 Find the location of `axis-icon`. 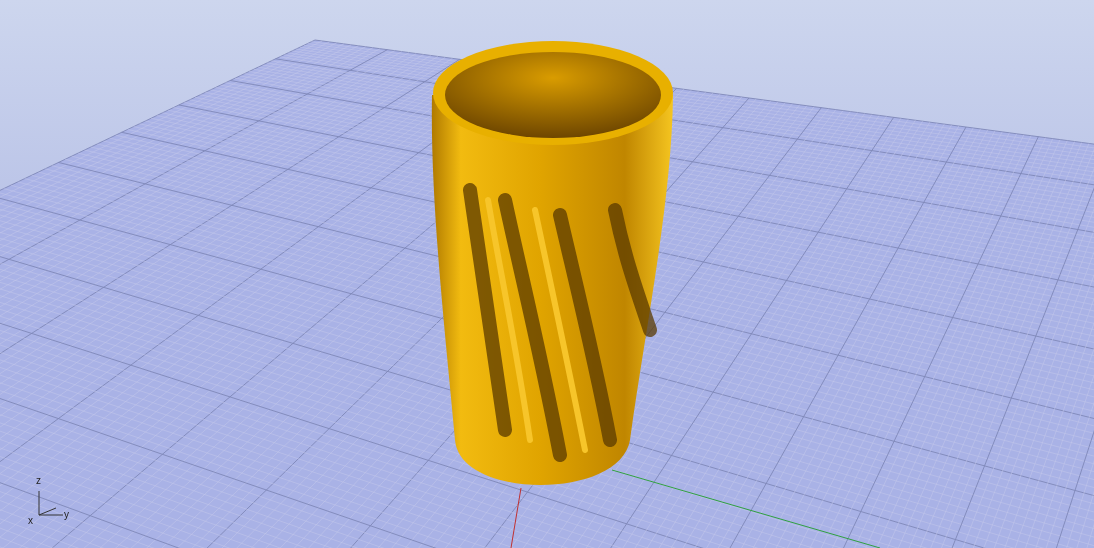

axis-icon is located at coordinates (51, 503).